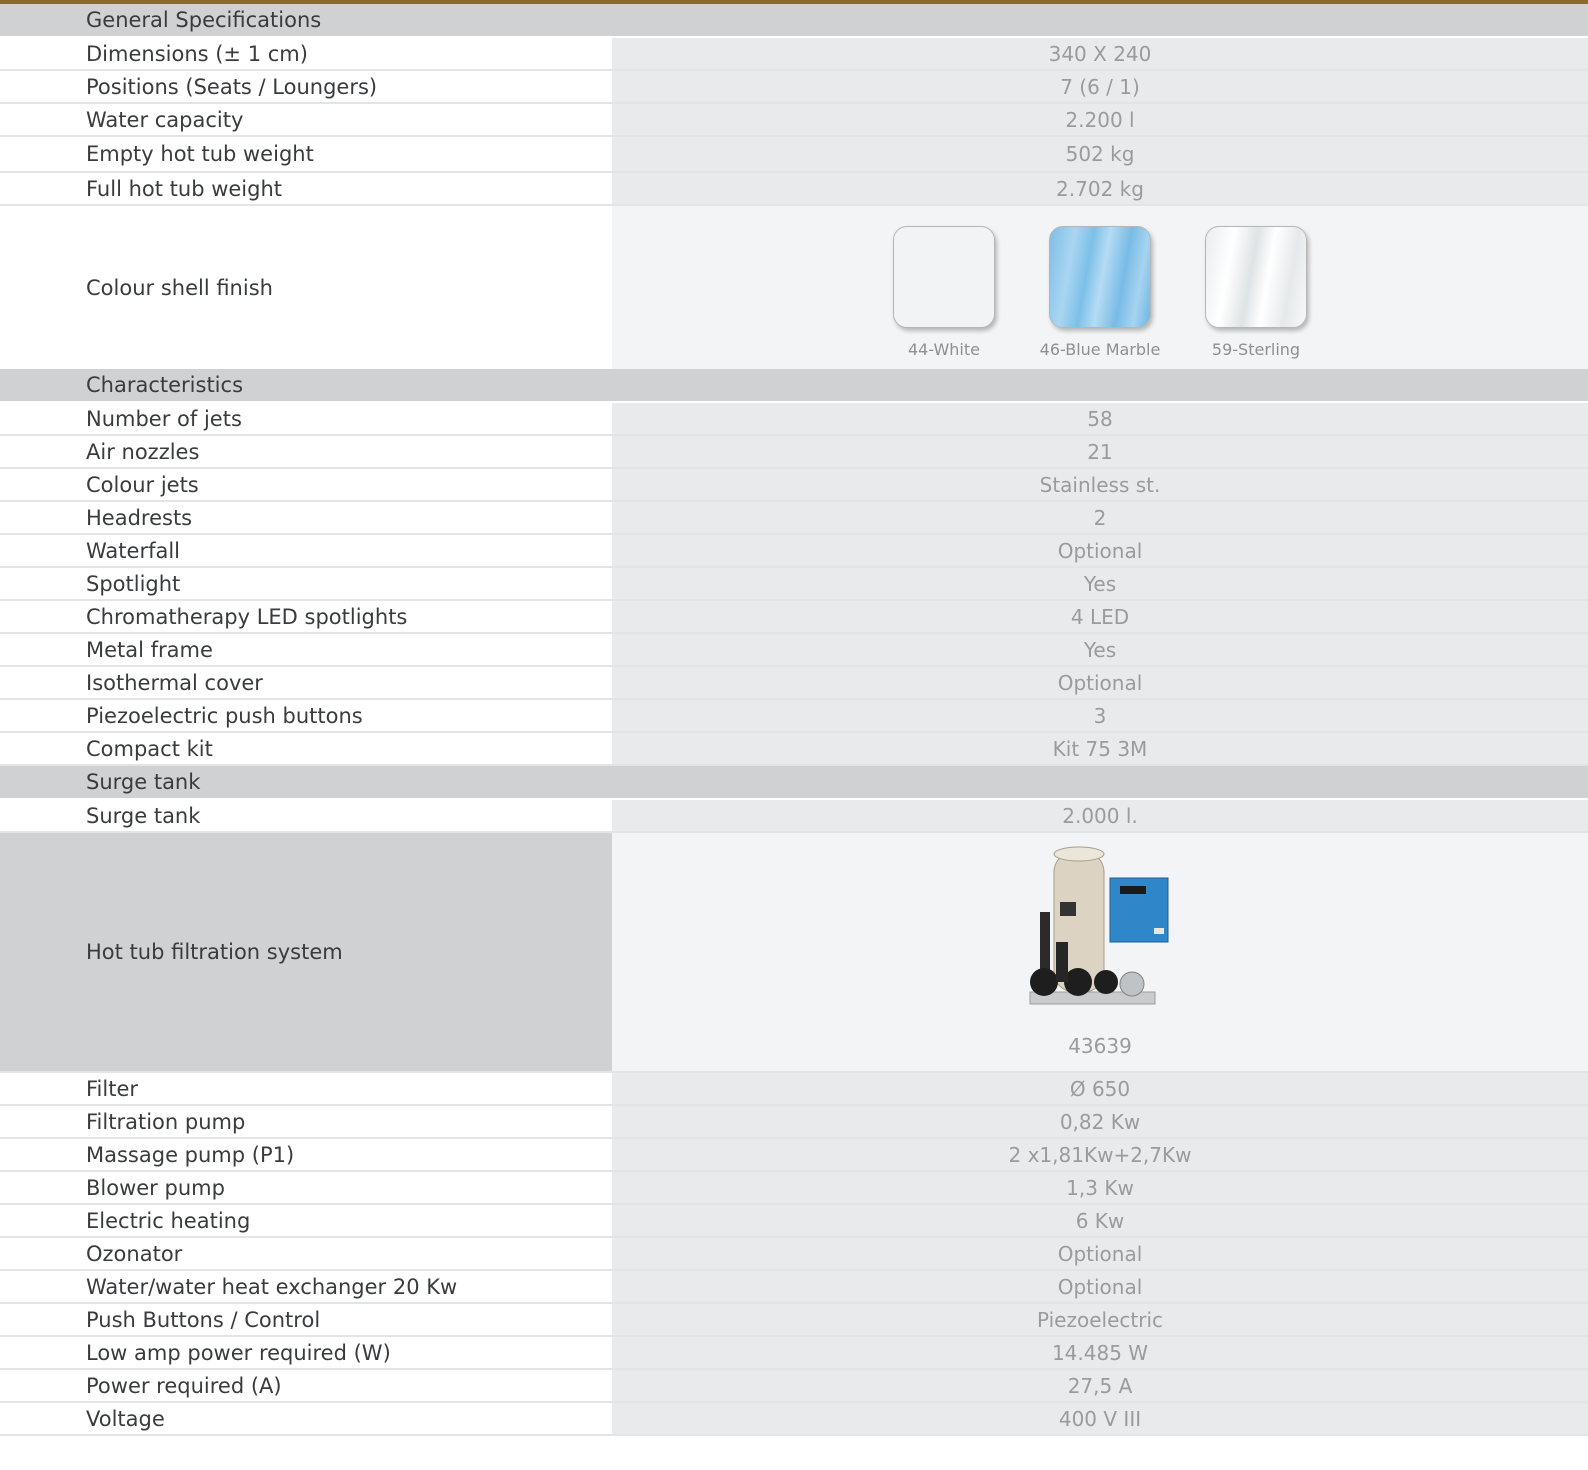 This screenshot has width=1588, height=1470. Describe the element at coordinates (306, 1121) in the screenshot. I see `spec-label: Filtration pump` at that location.